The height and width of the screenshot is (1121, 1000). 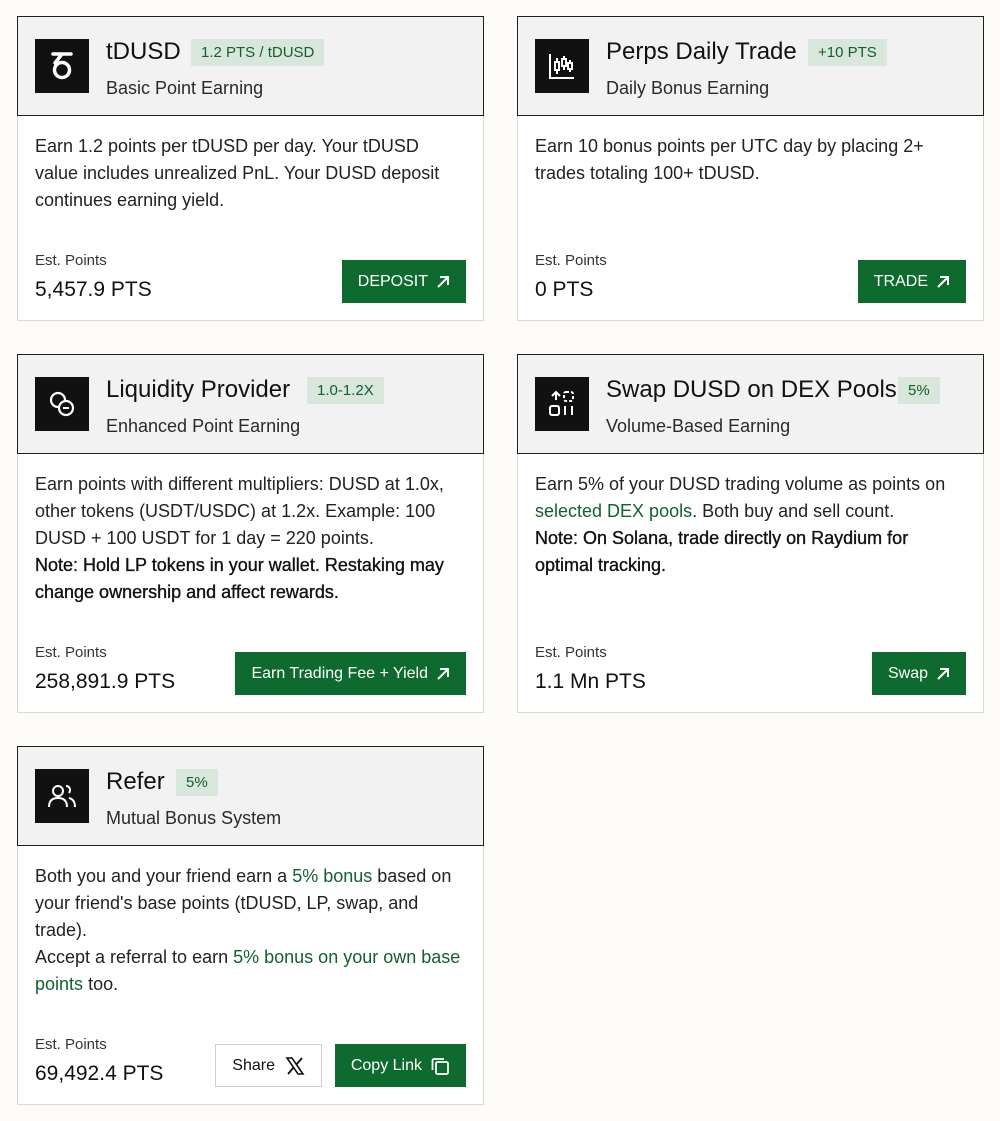 What do you see at coordinates (751, 389) in the screenshot?
I see `card-title: Swap DUSD on DEX Pools` at bounding box center [751, 389].